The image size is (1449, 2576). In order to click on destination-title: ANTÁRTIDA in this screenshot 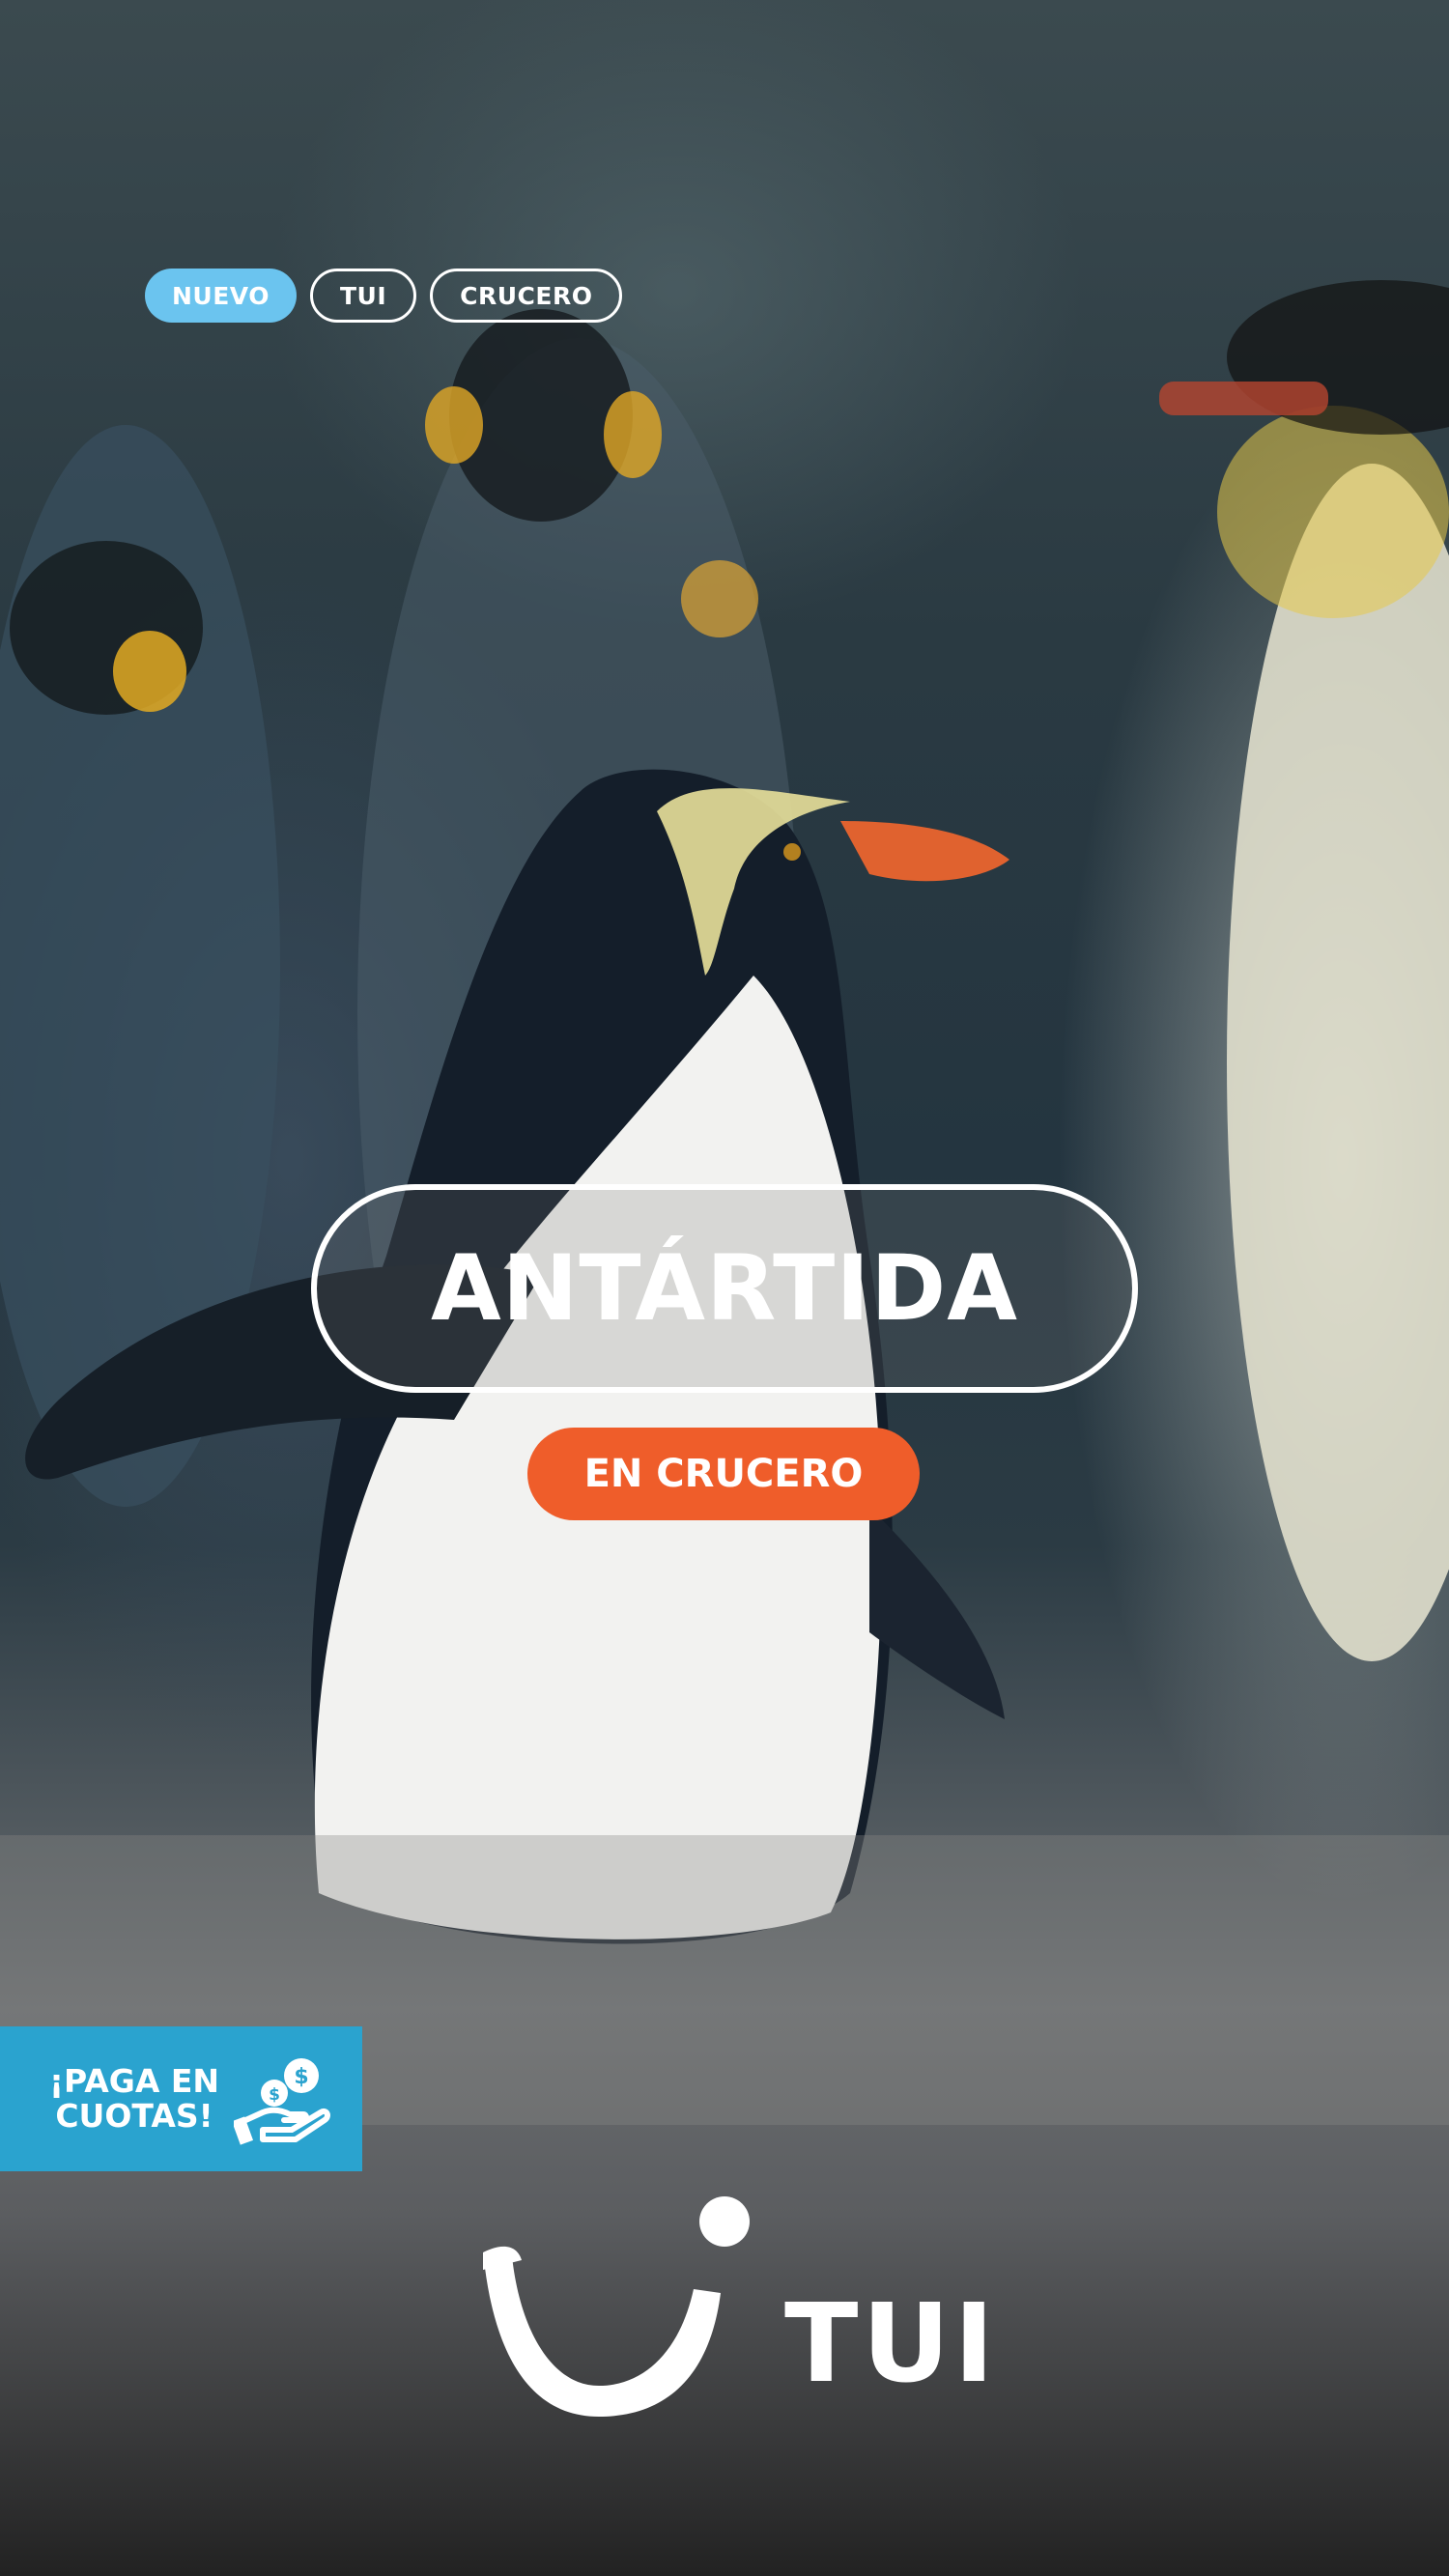, I will do `click(724, 1288)`.